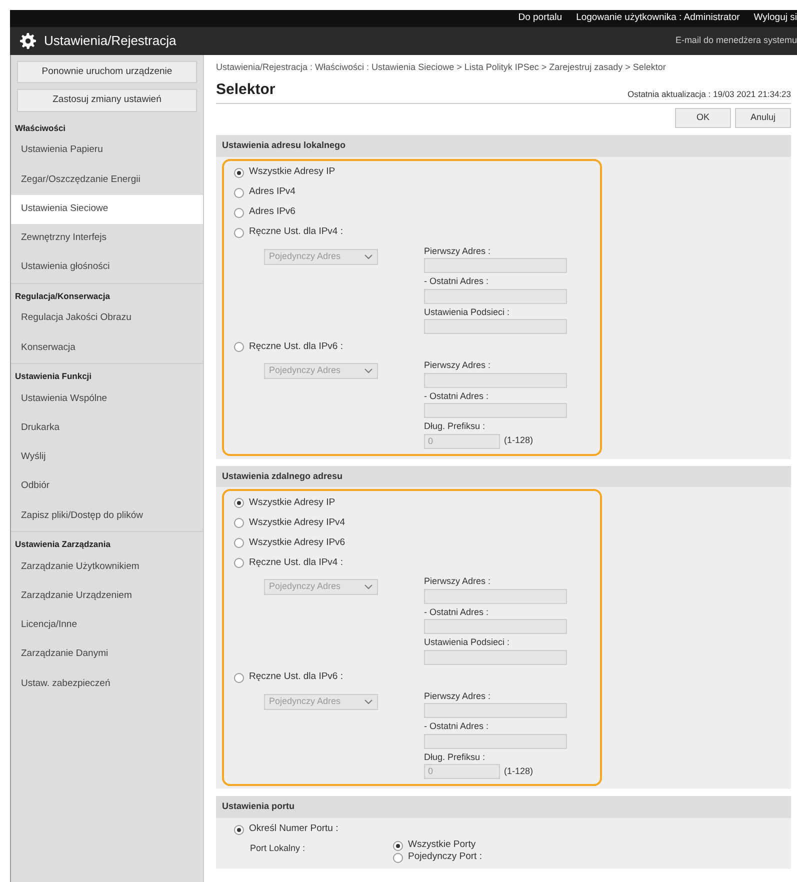 The image size is (797, 882). I want to click on option-label: Adres IPv6, so click(272, 212).